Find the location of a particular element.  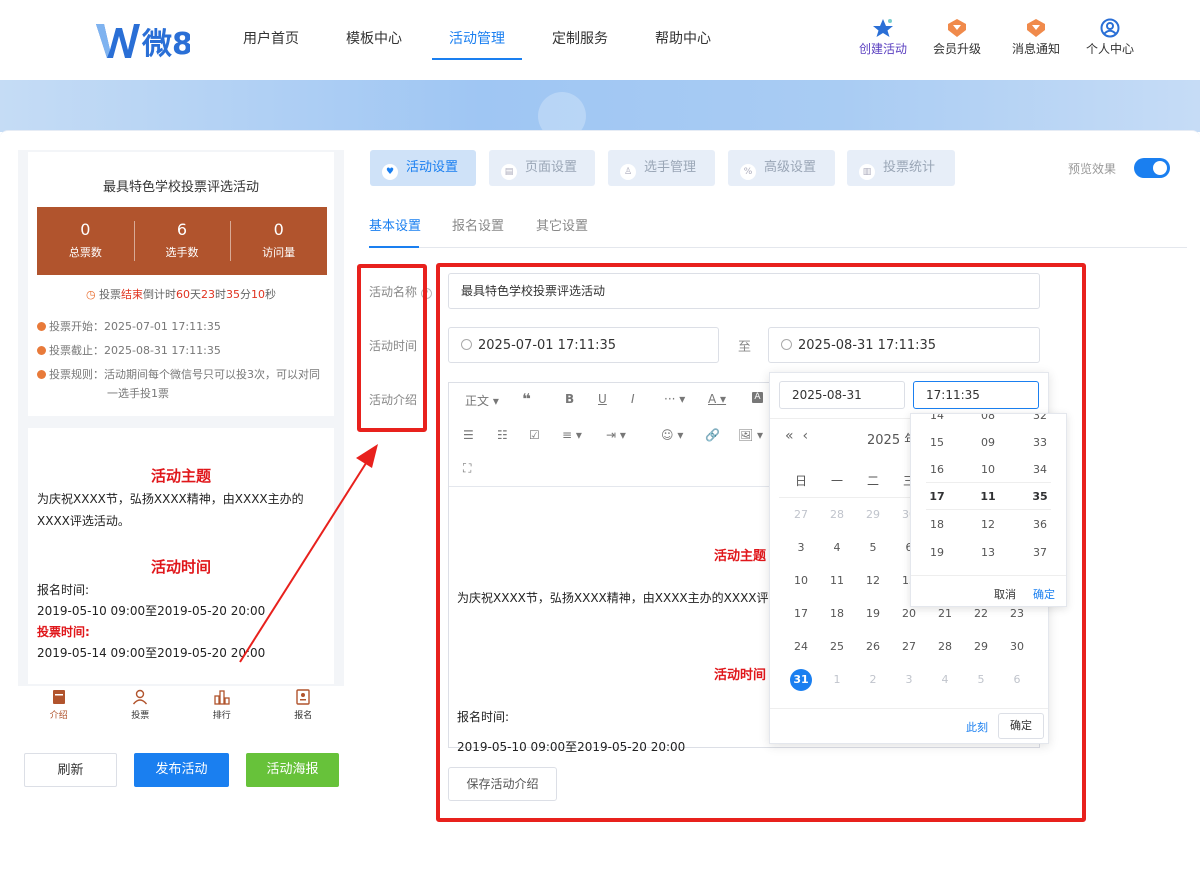

stat-total-votes: 0 总票数 is located at coordinates (85, 239).